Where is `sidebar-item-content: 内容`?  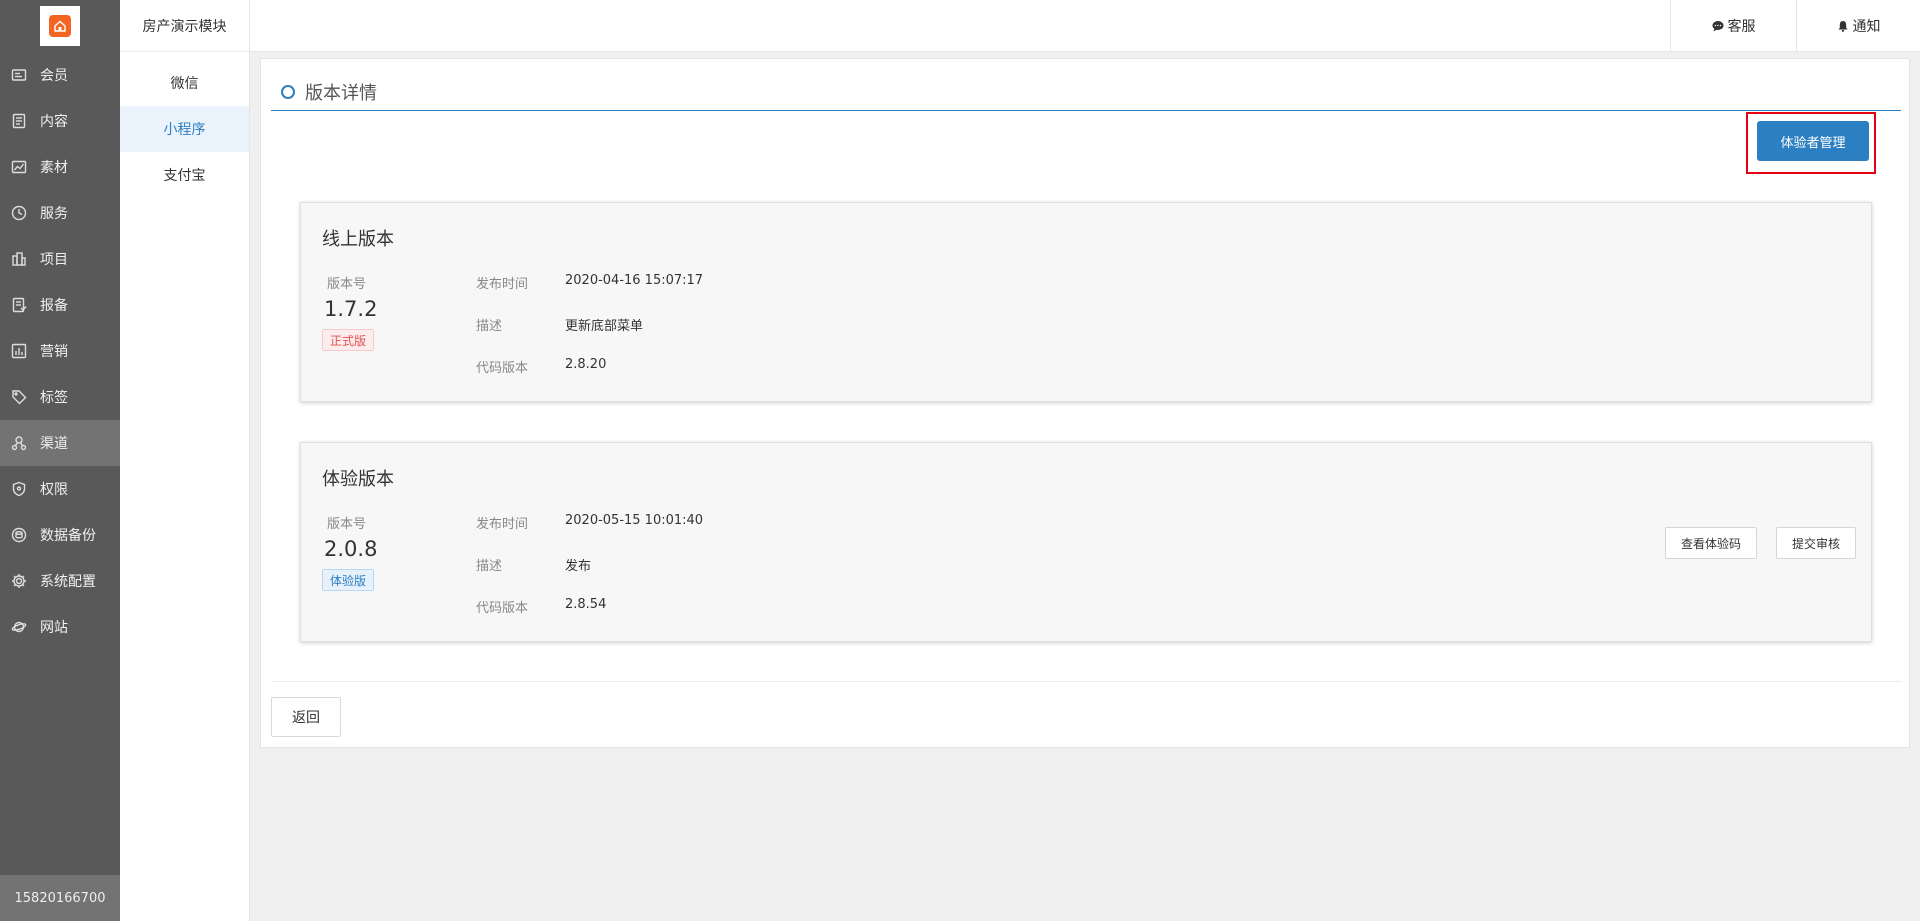 sidebar-item-content: 内容 is located at coordinates (60, 121).